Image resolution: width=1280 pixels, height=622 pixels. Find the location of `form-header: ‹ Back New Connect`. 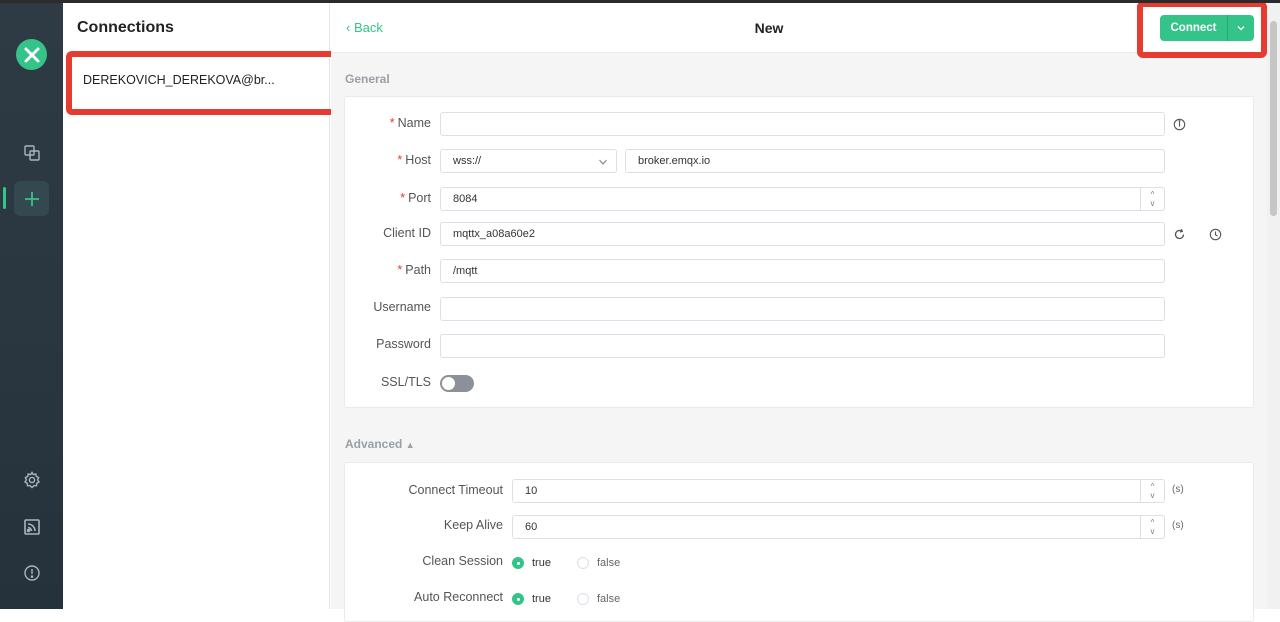

form-header: ‹ Back New Connect is located at coordinates (799, 28).